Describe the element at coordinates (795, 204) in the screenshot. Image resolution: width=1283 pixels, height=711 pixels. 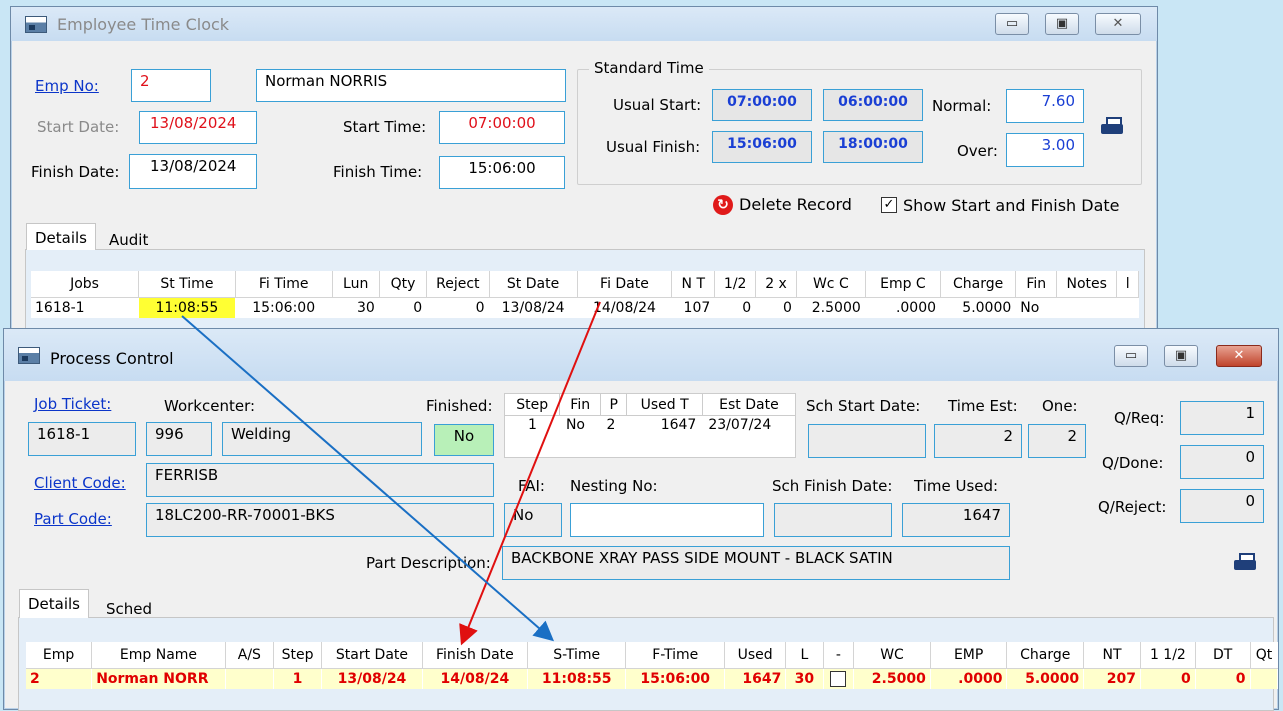
I see `delete-record-button: Delete Record` at that location.